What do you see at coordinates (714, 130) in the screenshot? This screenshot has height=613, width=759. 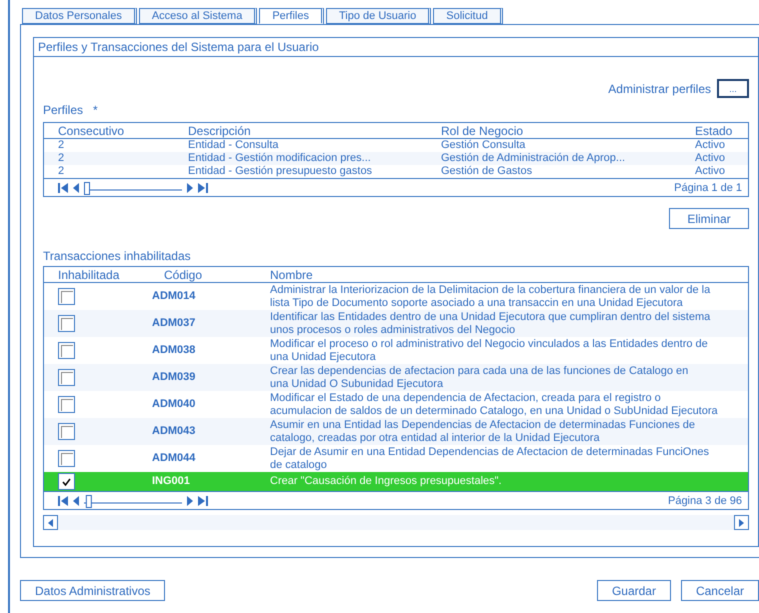 I see `column-header: Estado` at bounding box center [714, 130].